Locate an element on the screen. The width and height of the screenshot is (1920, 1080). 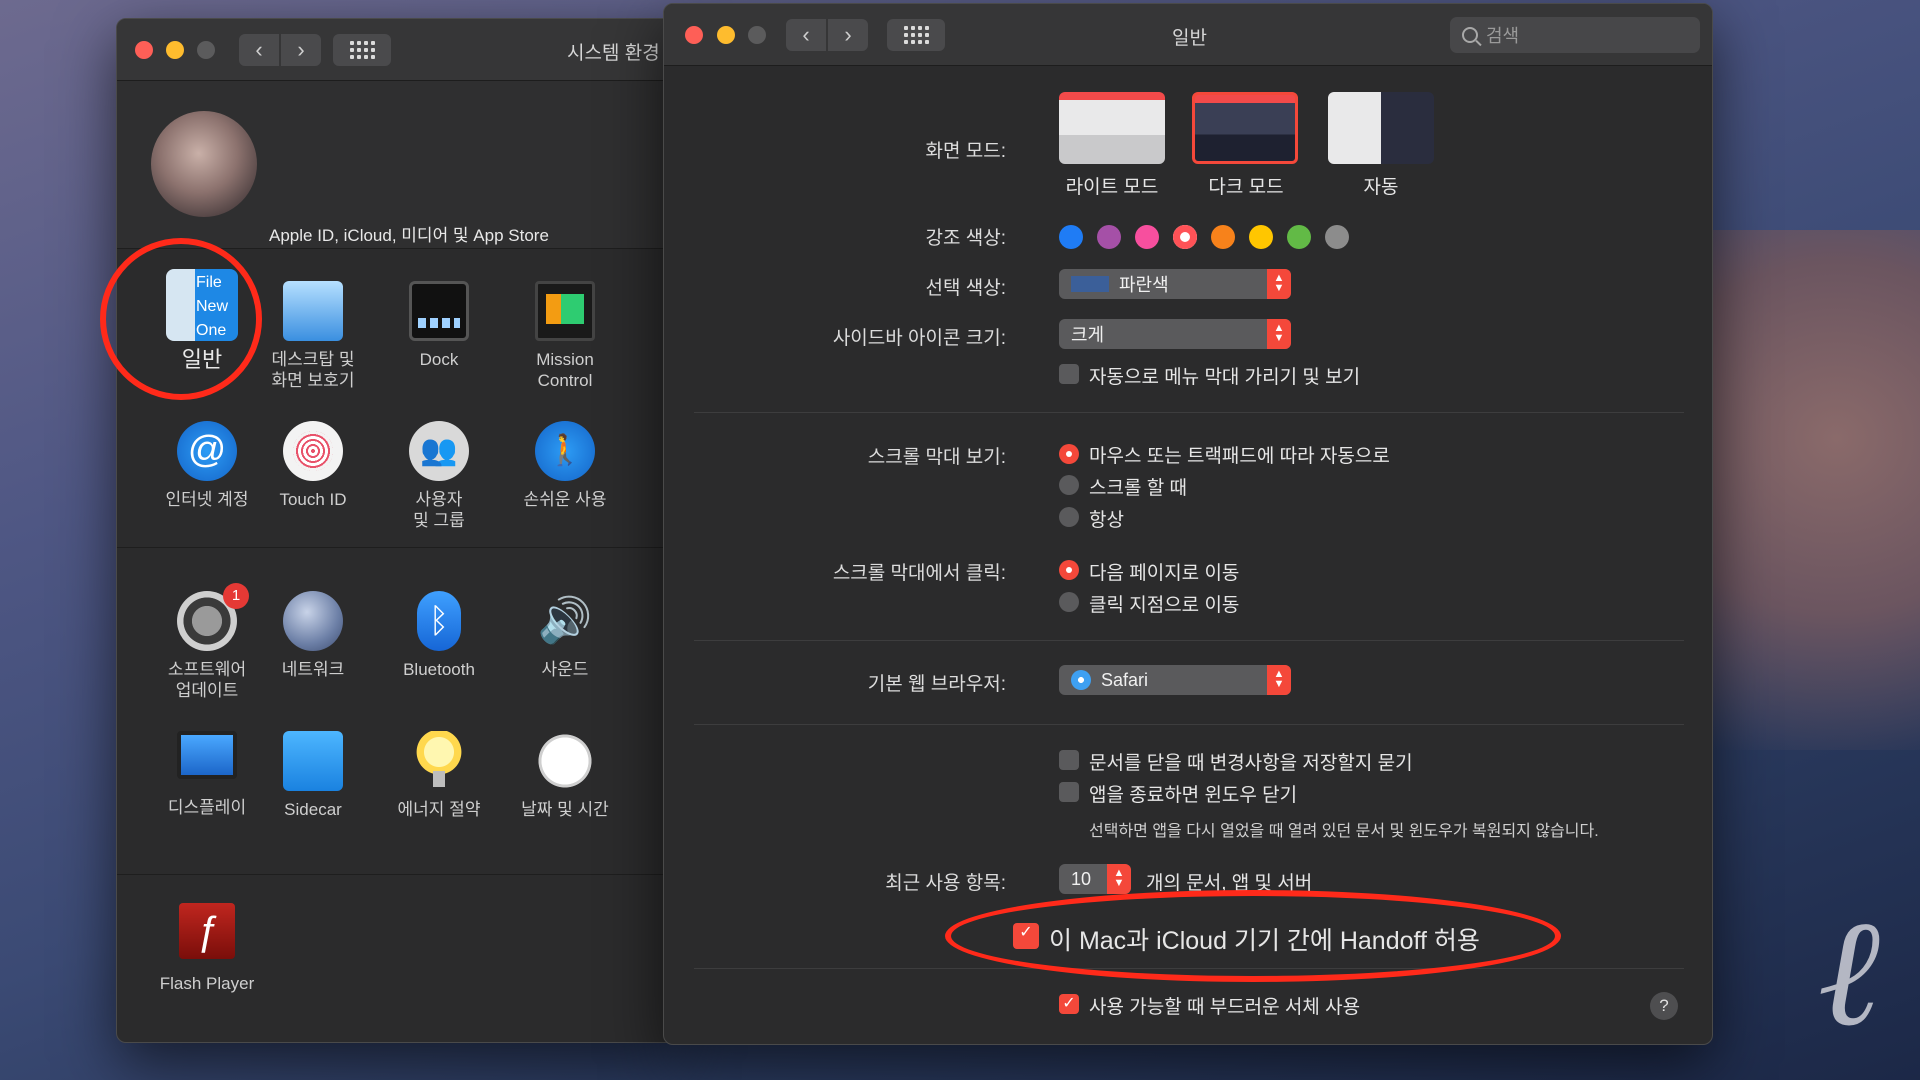
pane-sidecar: Sidecar is located at coordinates (313, 775).